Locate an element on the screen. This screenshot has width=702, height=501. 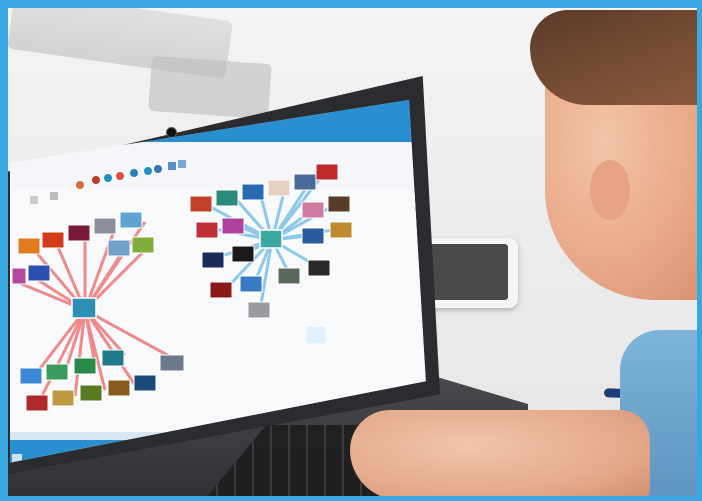
grid-icon is located at coordinates (172, 166).